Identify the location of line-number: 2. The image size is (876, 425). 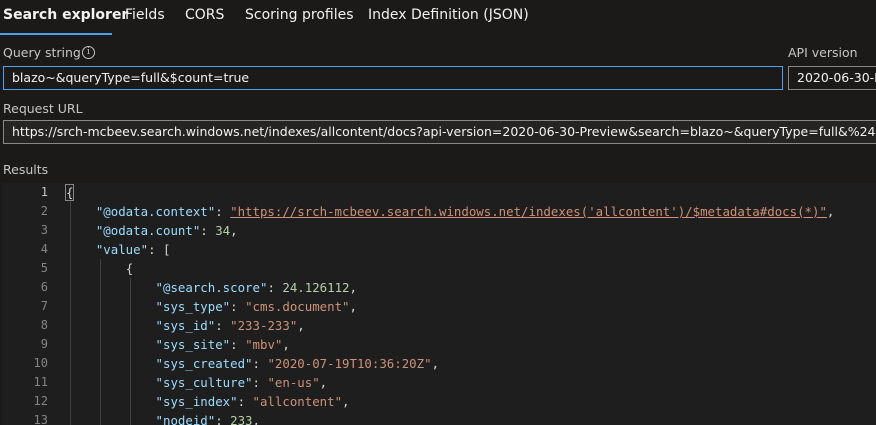
(44, 211).